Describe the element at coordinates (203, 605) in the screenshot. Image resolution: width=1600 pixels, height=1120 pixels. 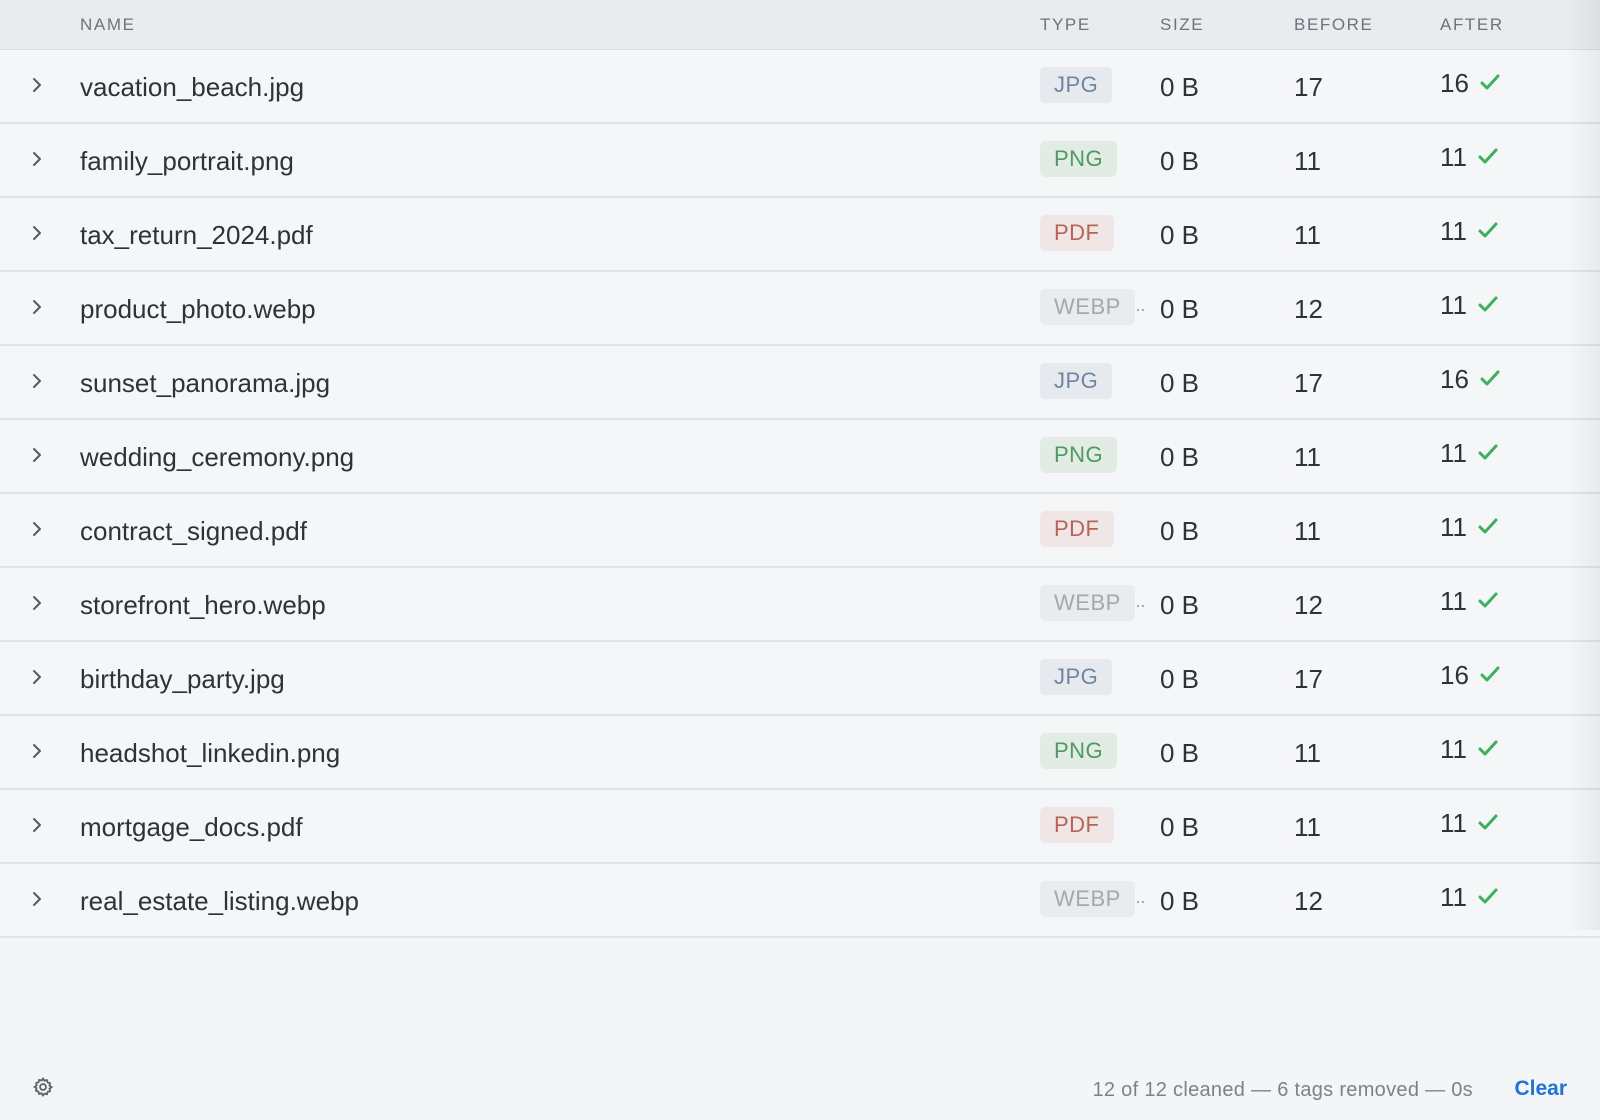
I see `file-name: storefront_hero.webp` at that location.